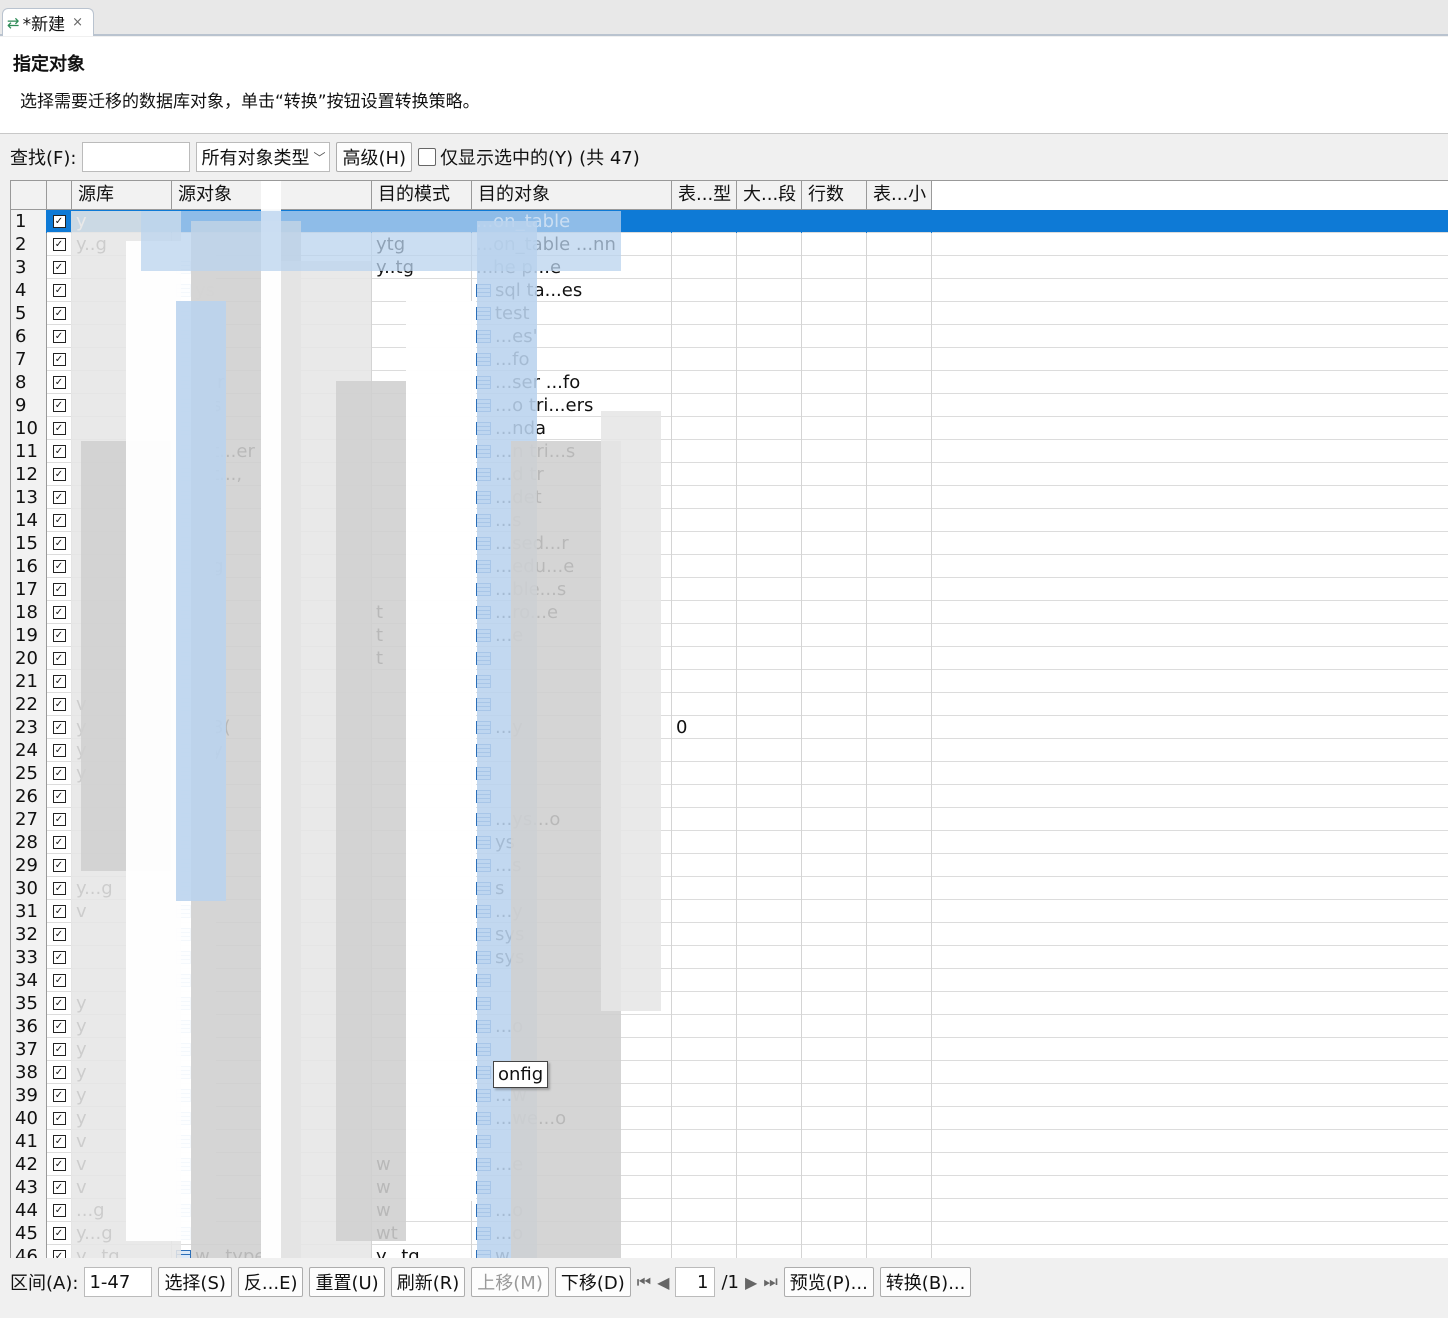  I want to click on advanced-button: 高级(H), so click(374, 157).